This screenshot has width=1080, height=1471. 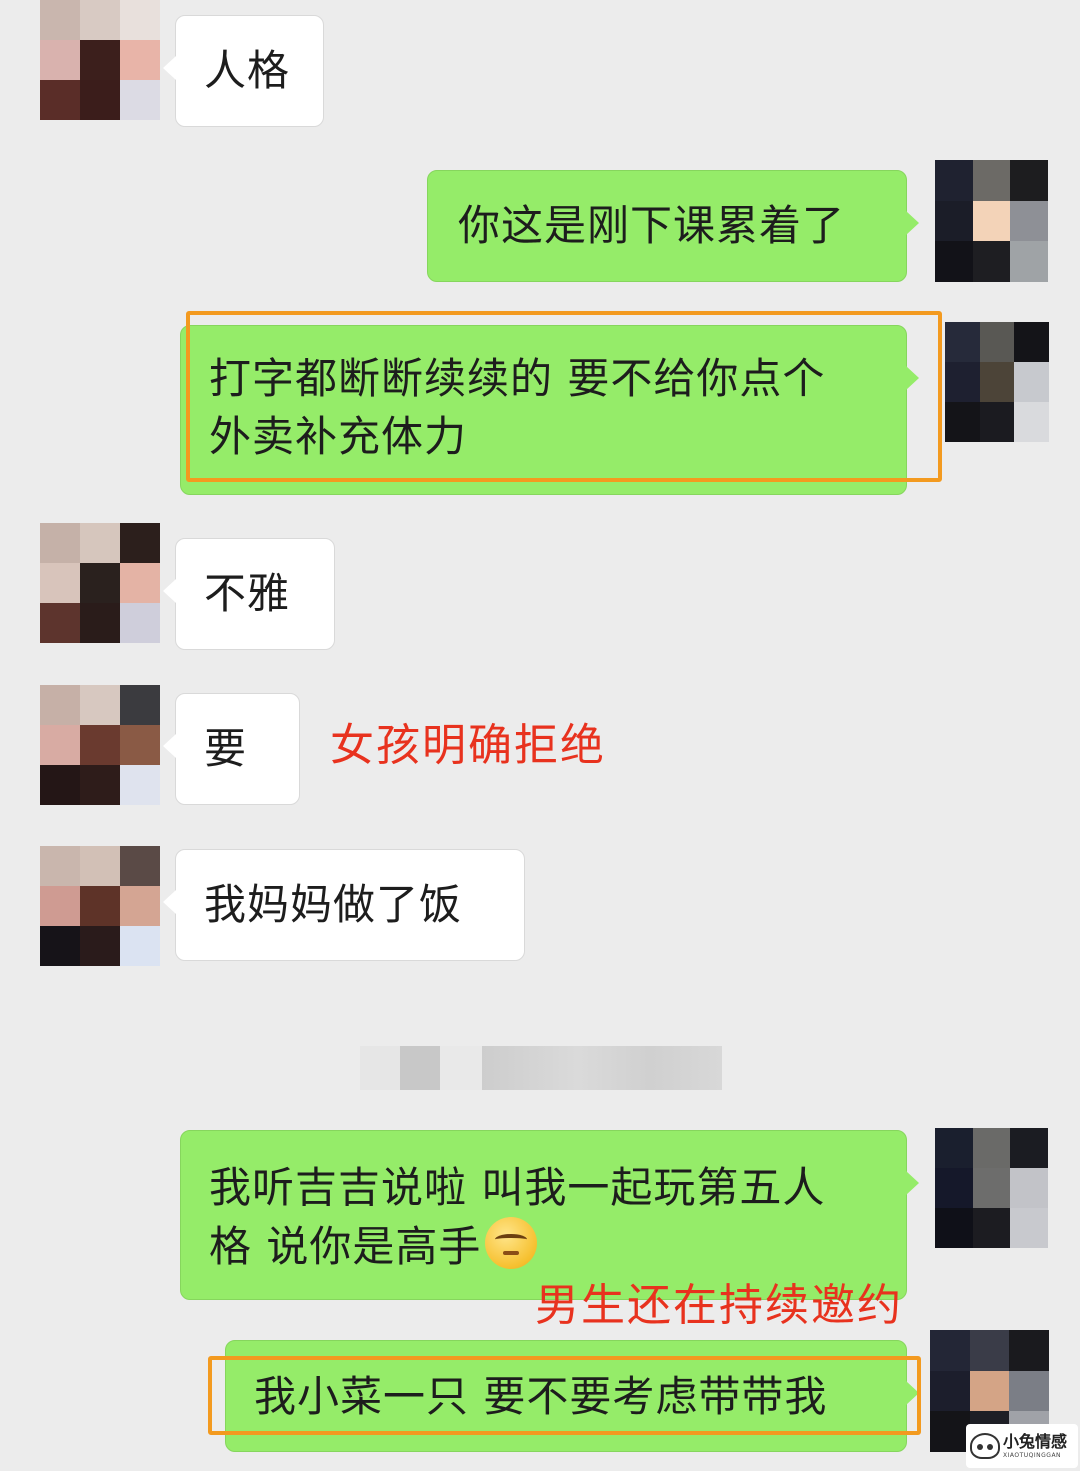 What do you see at coordinates (1035, 1441) in the screenshot?
I see `watermark-text: 小兔情感` at bounding box center [1035, 1441].